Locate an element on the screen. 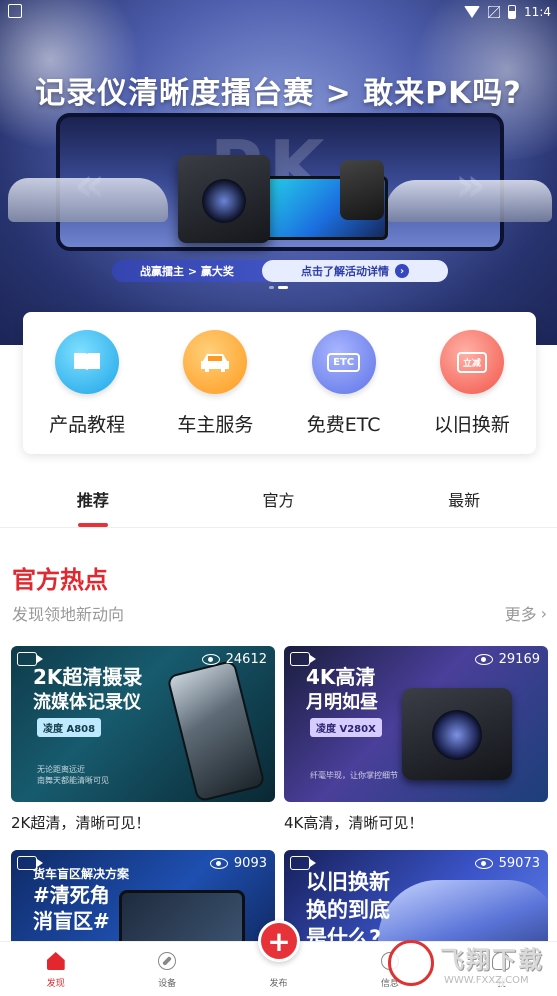  camera-image is located at coordinates (362, 190).